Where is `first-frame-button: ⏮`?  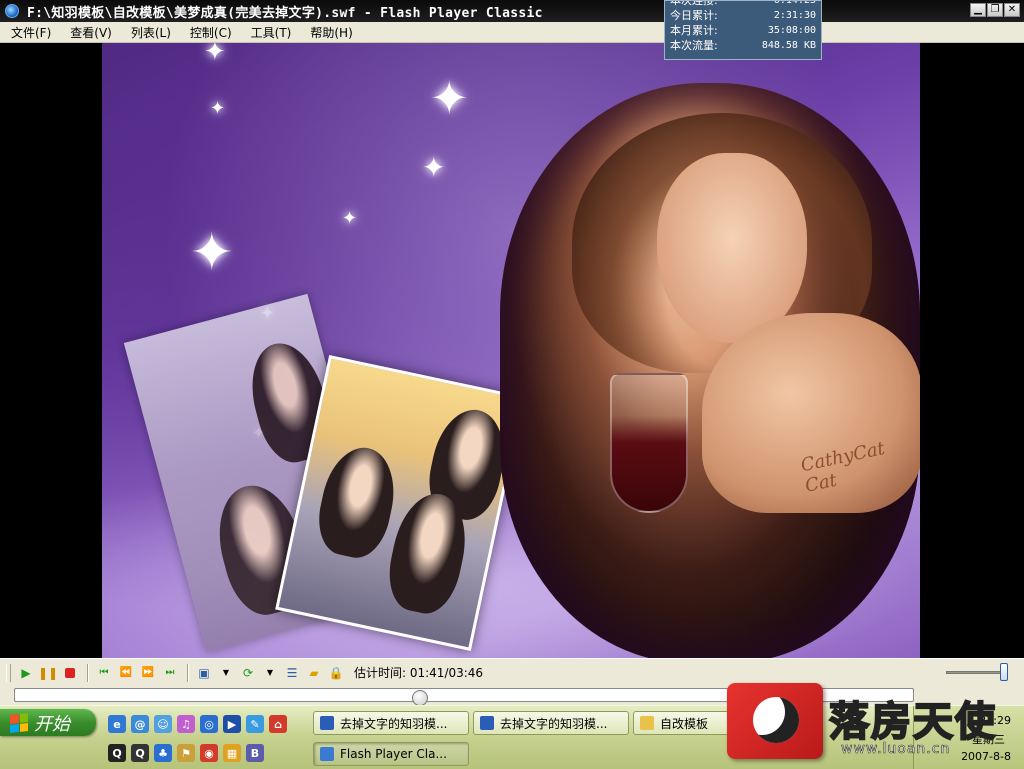 first-frame-button: ⏮ is located at coordinates (104, 673).